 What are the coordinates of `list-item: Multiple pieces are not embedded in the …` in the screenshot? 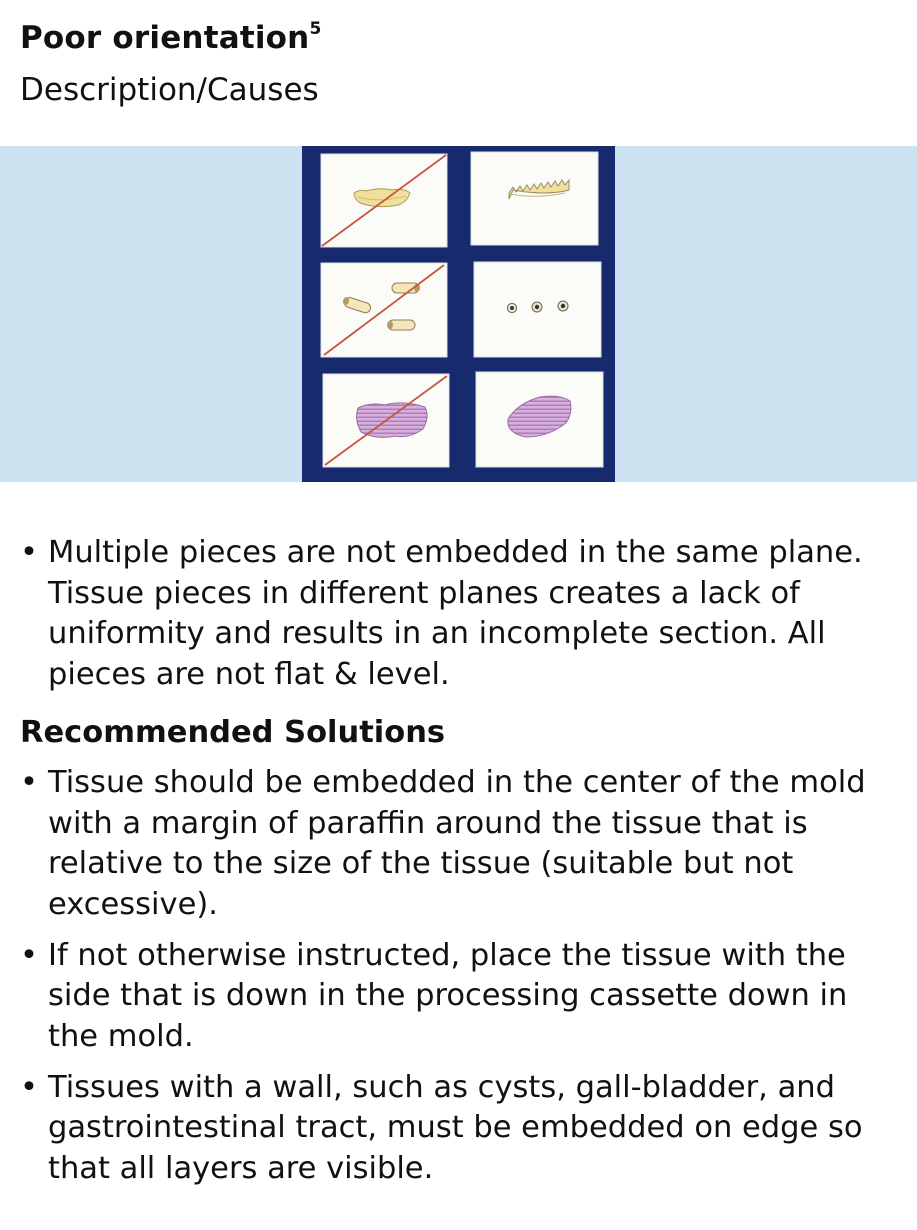 It's located at (460, 614).